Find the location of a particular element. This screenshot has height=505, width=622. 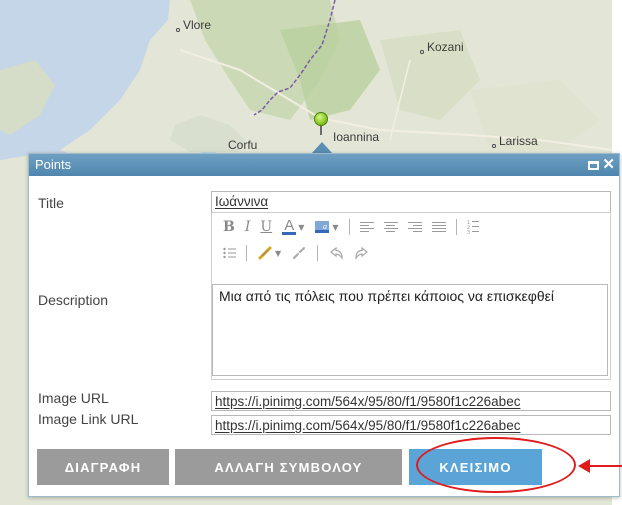

delete-button: ΔΙΑΓΡΑΦΗ is located at coordinates (103, 467).